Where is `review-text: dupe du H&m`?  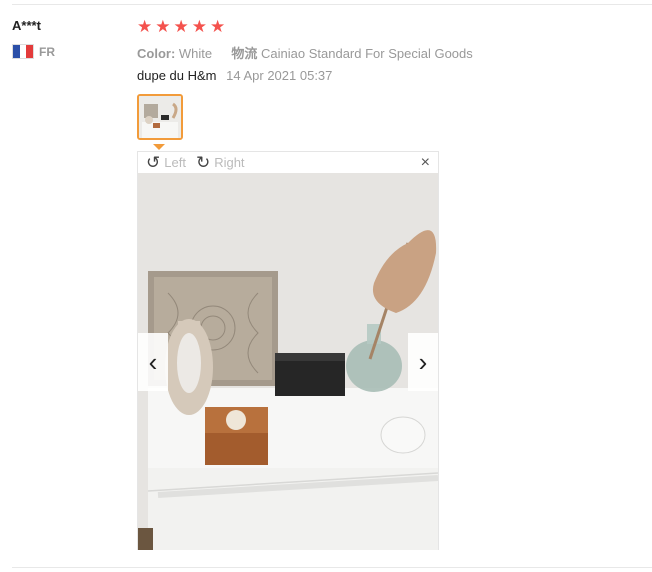 review-text: dupe du H&m is located at coordinates (177, 75).